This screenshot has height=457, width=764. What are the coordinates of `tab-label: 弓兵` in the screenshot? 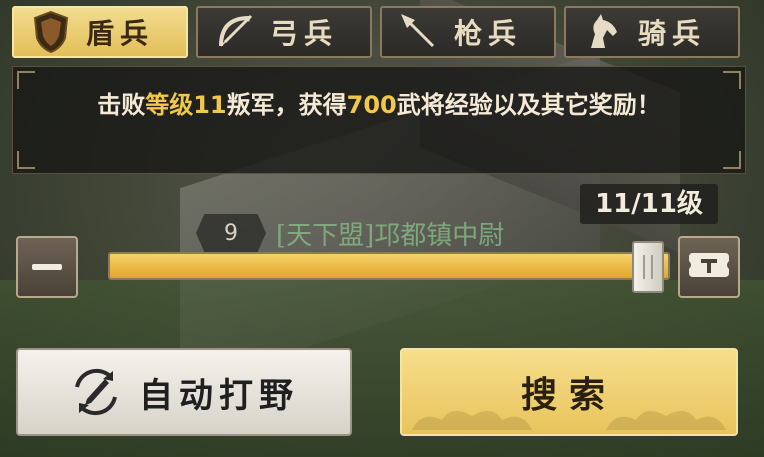 It's located at (304, 33).